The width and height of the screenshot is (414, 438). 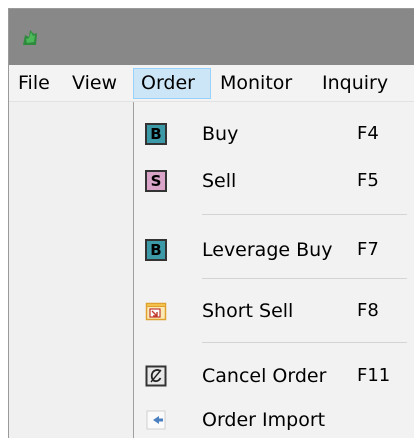 What do you see at coordinates (368, 180) in the screenshot?
I see `menu-item-shortcut: F5` at bounding box center [368, 180].